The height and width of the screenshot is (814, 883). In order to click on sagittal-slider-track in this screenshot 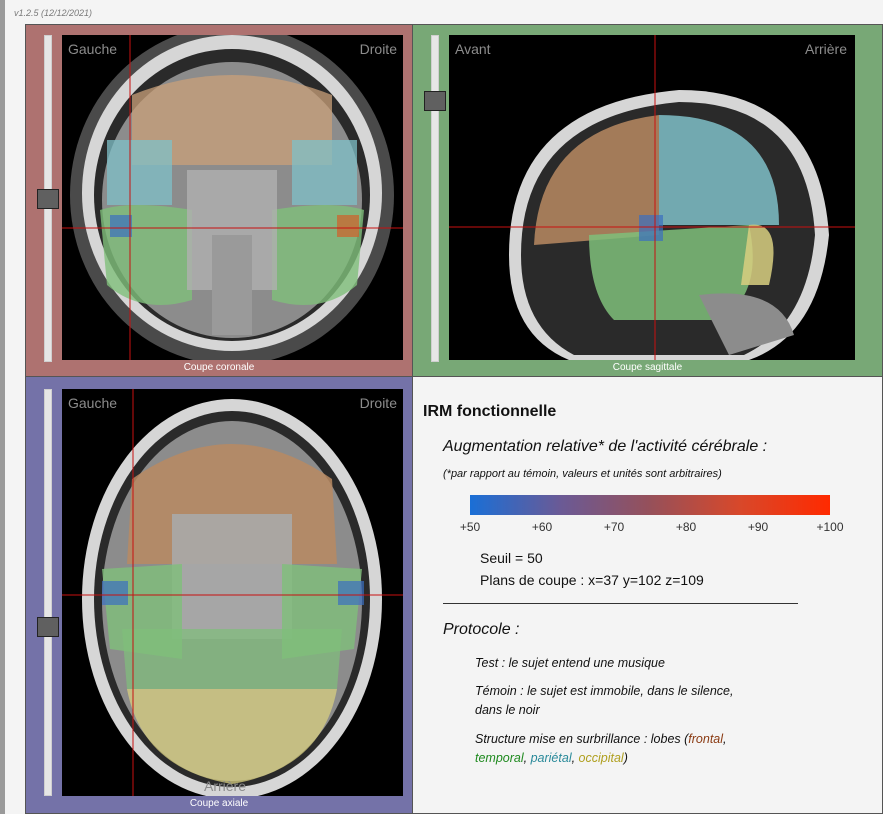, I will do `click(435, 198)`.